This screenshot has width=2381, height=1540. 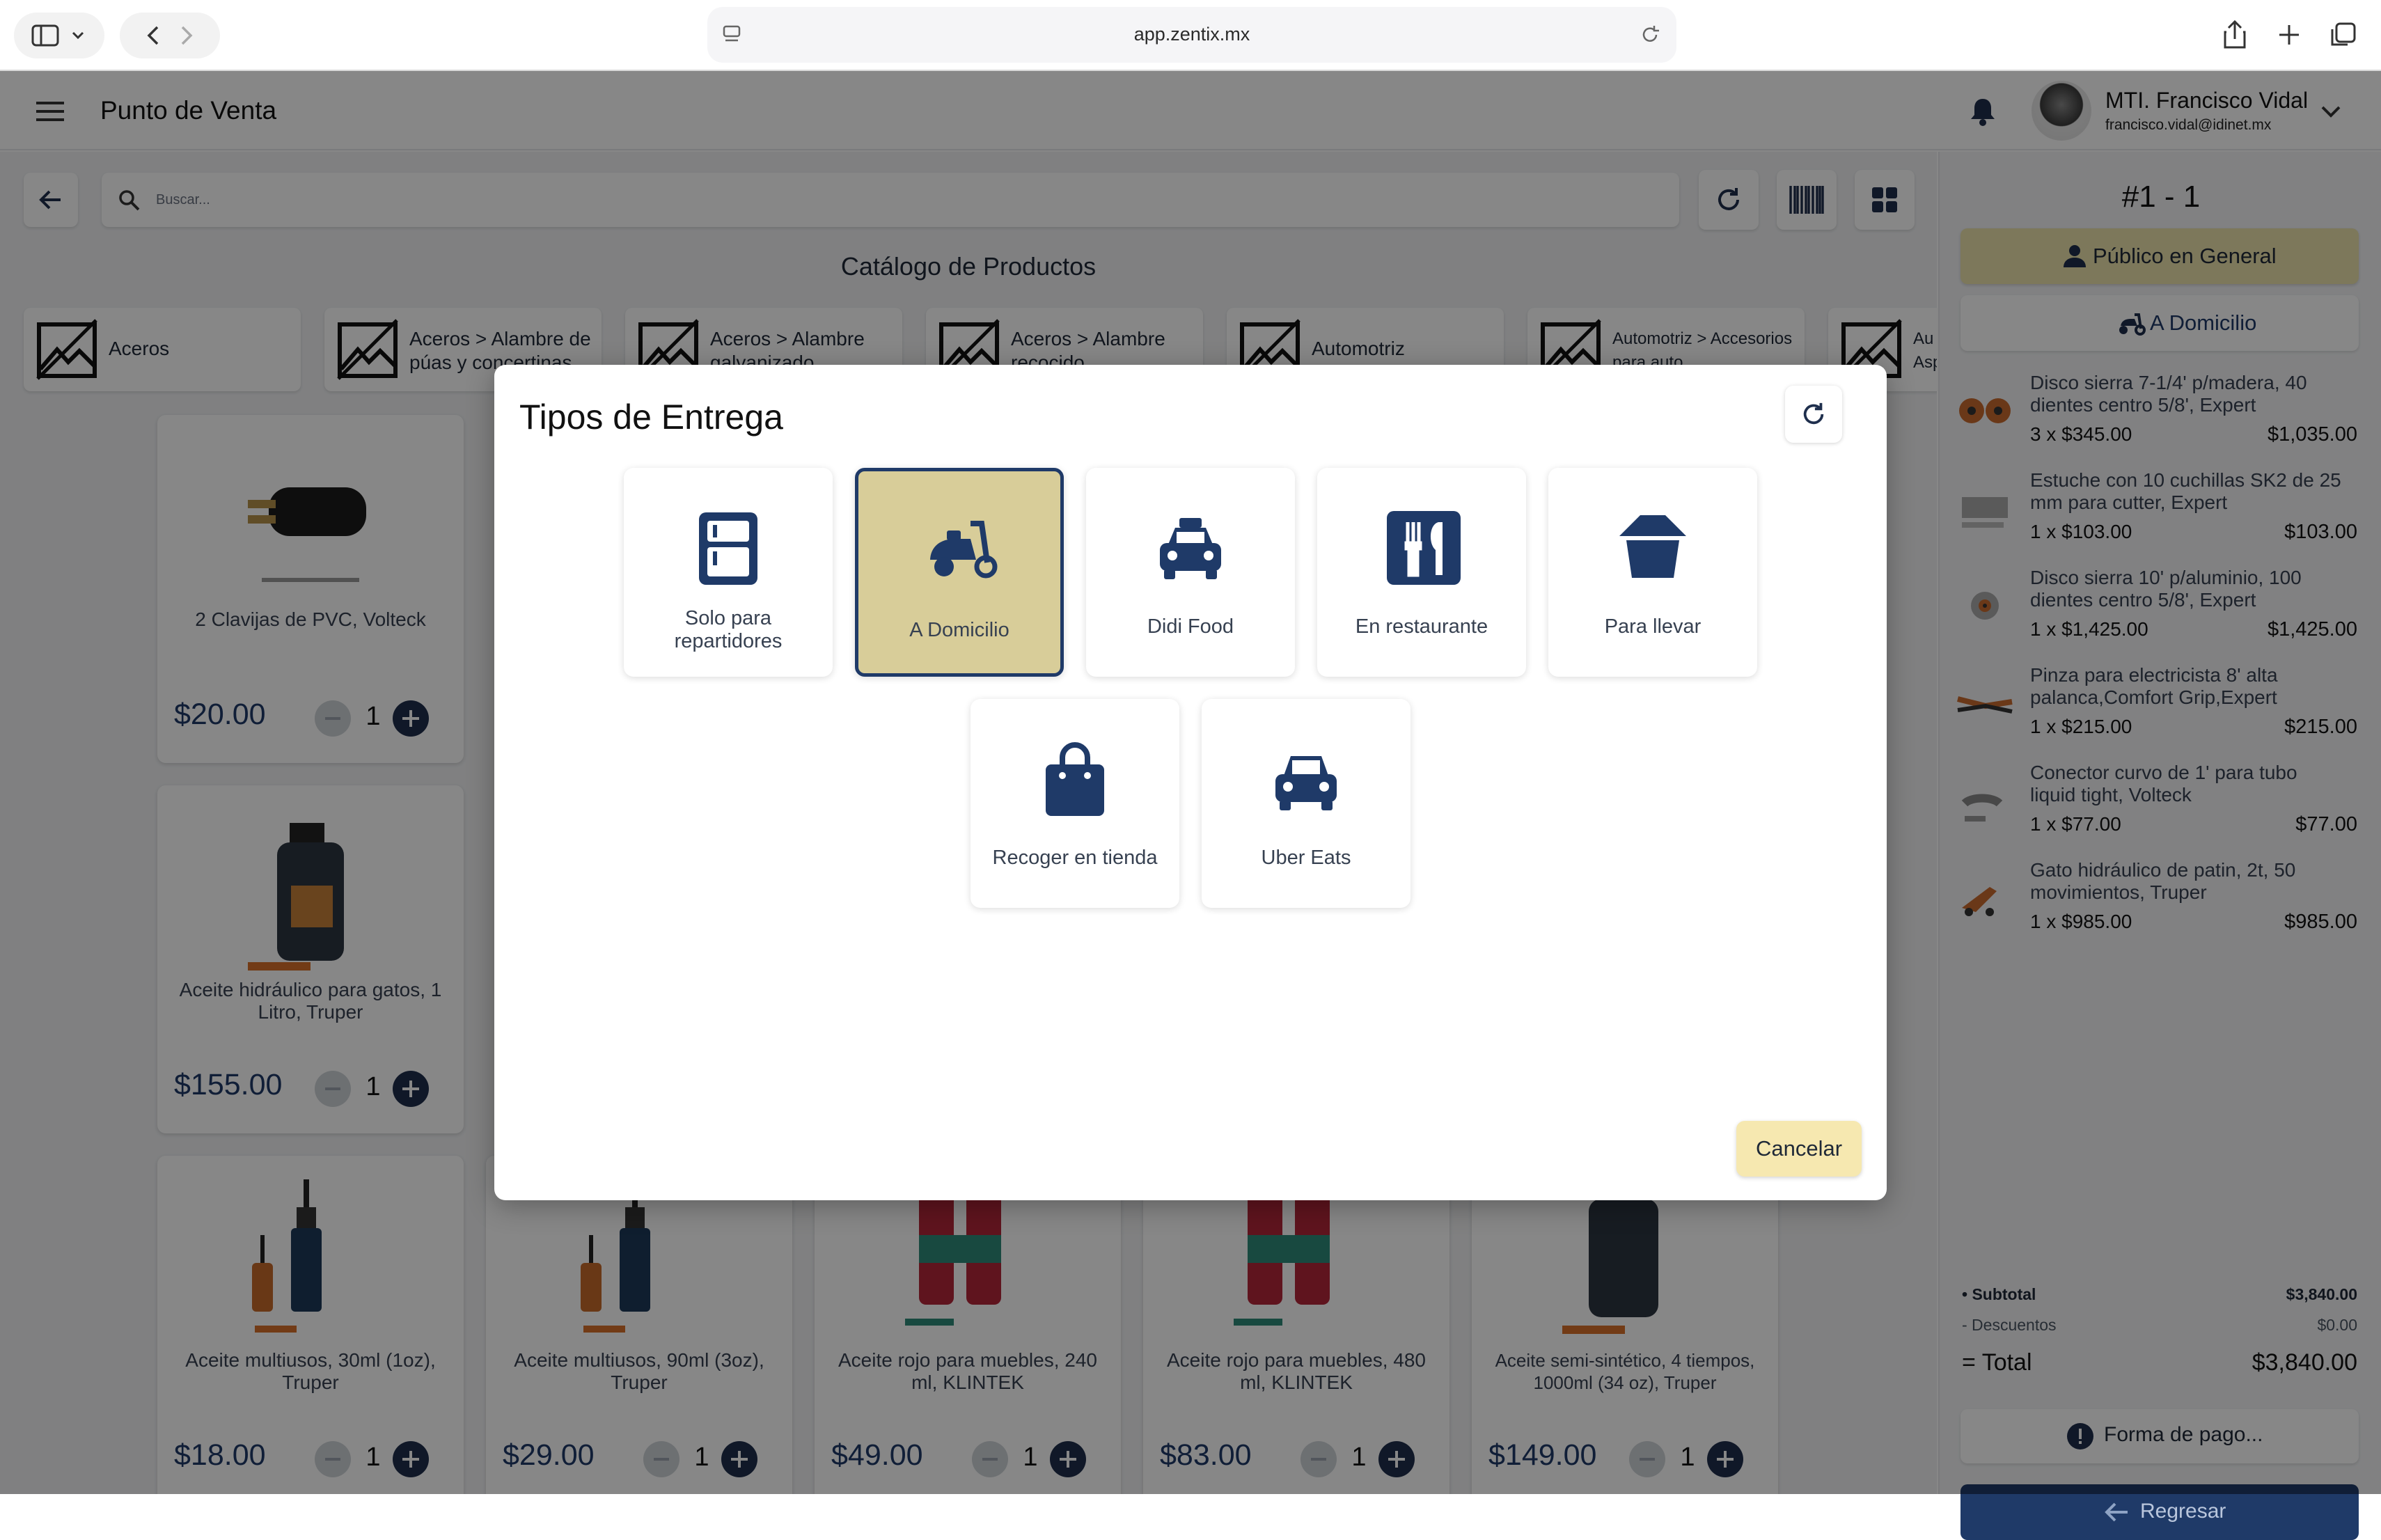 I want to click on cancel-button: Cancelar, so click(x=1799, y=1149).